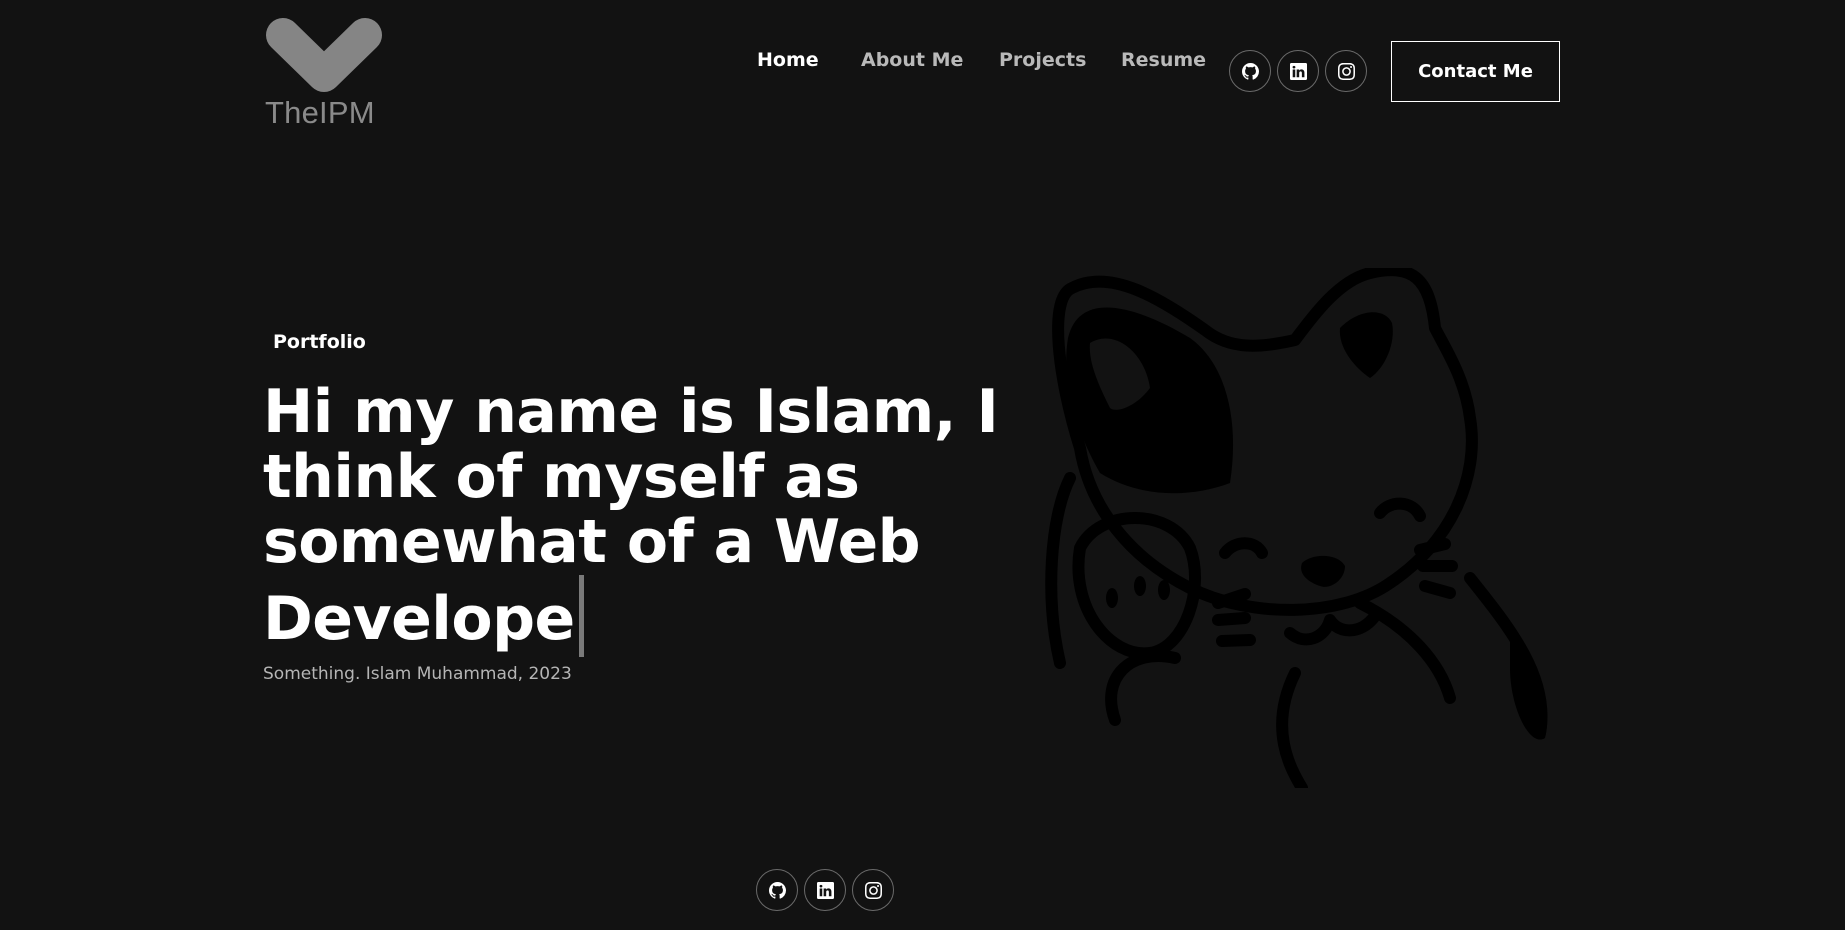  I want to click on header-github-link, so click(1250, 71).